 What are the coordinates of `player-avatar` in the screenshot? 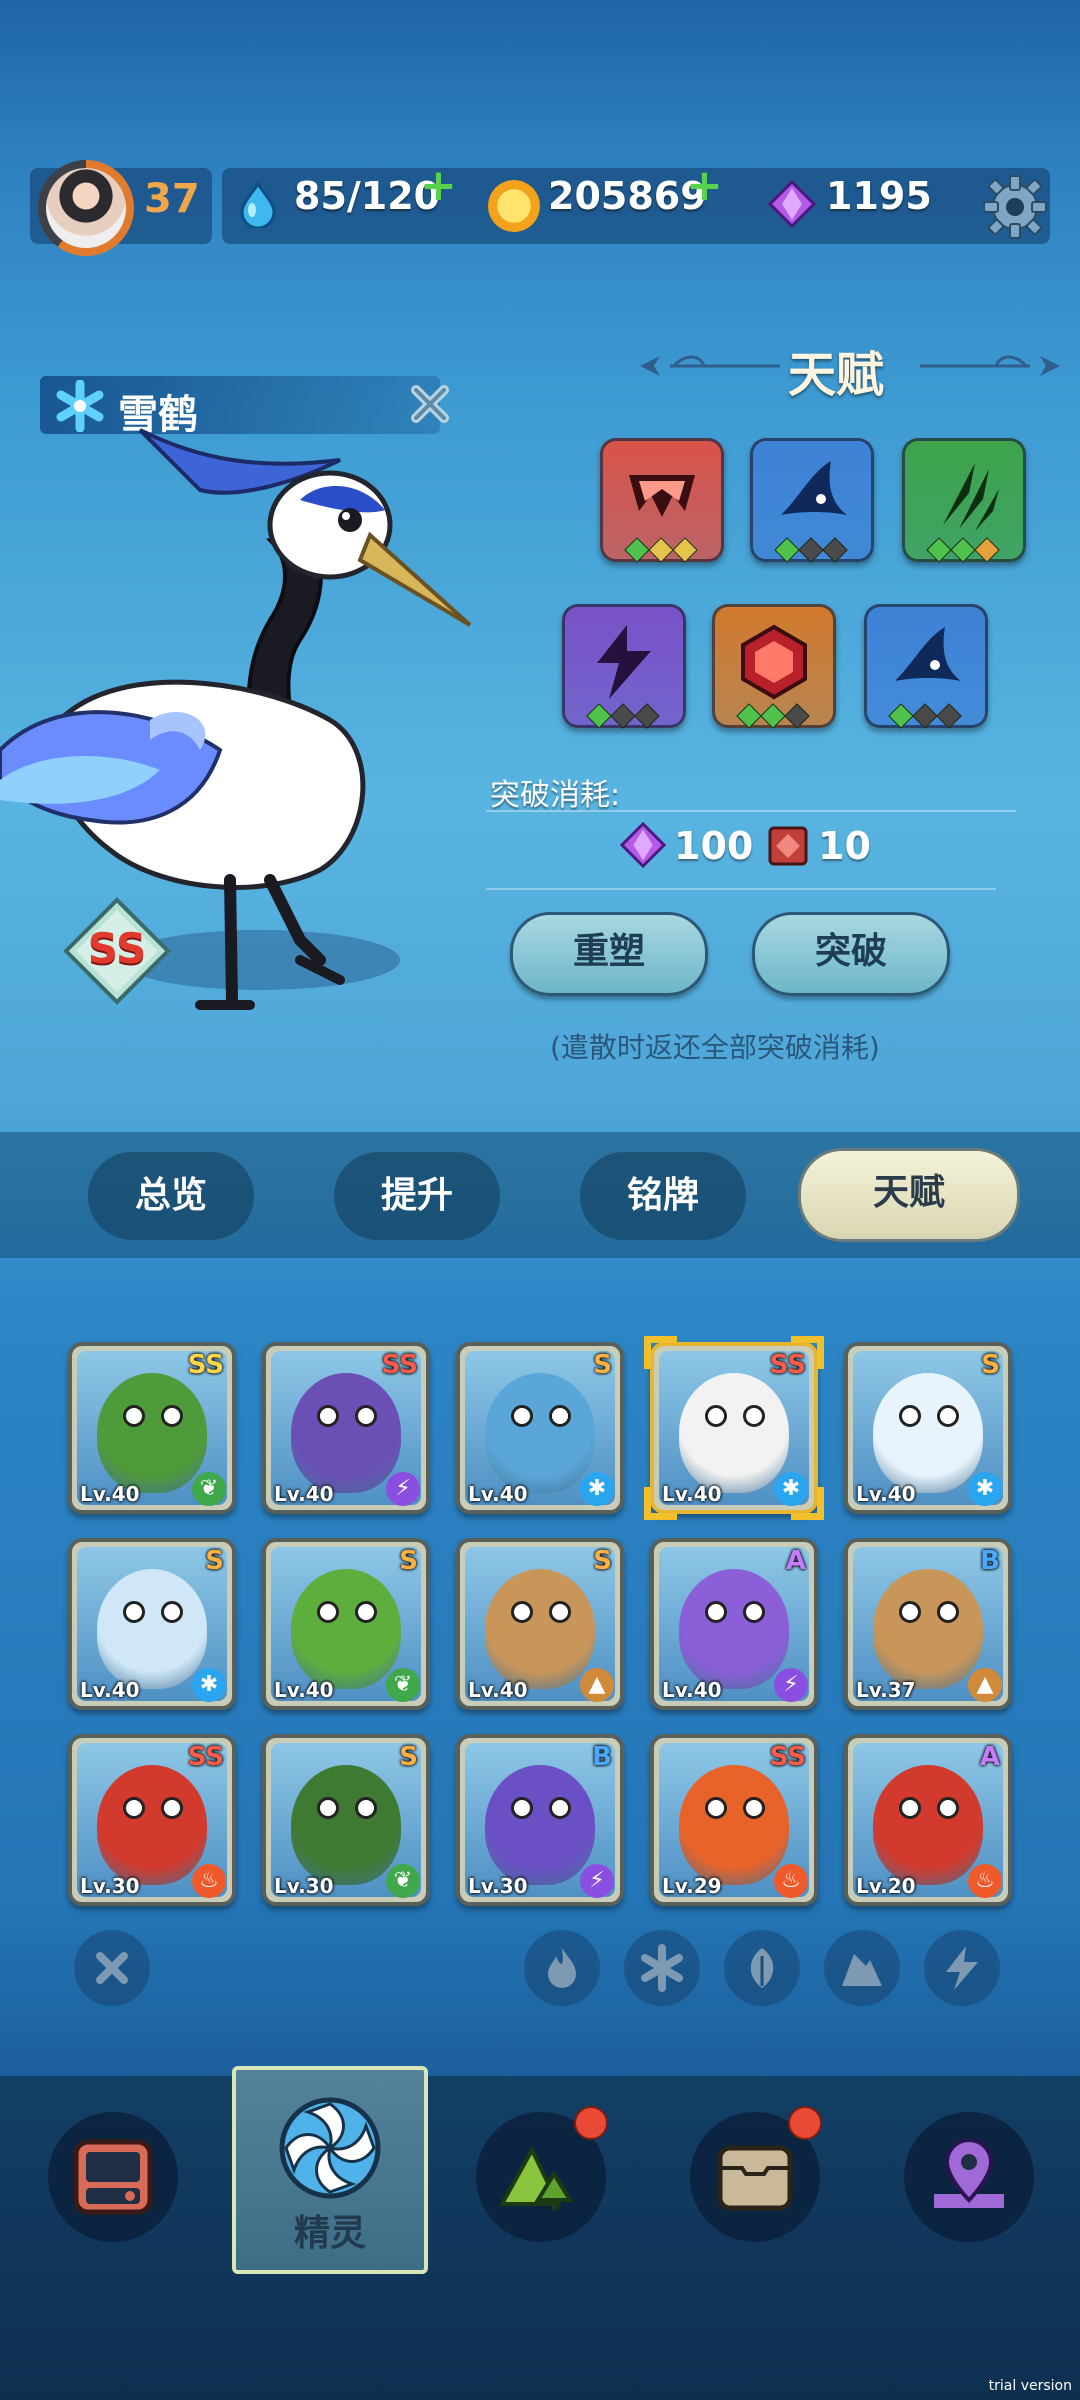 It's located at (86, 208).